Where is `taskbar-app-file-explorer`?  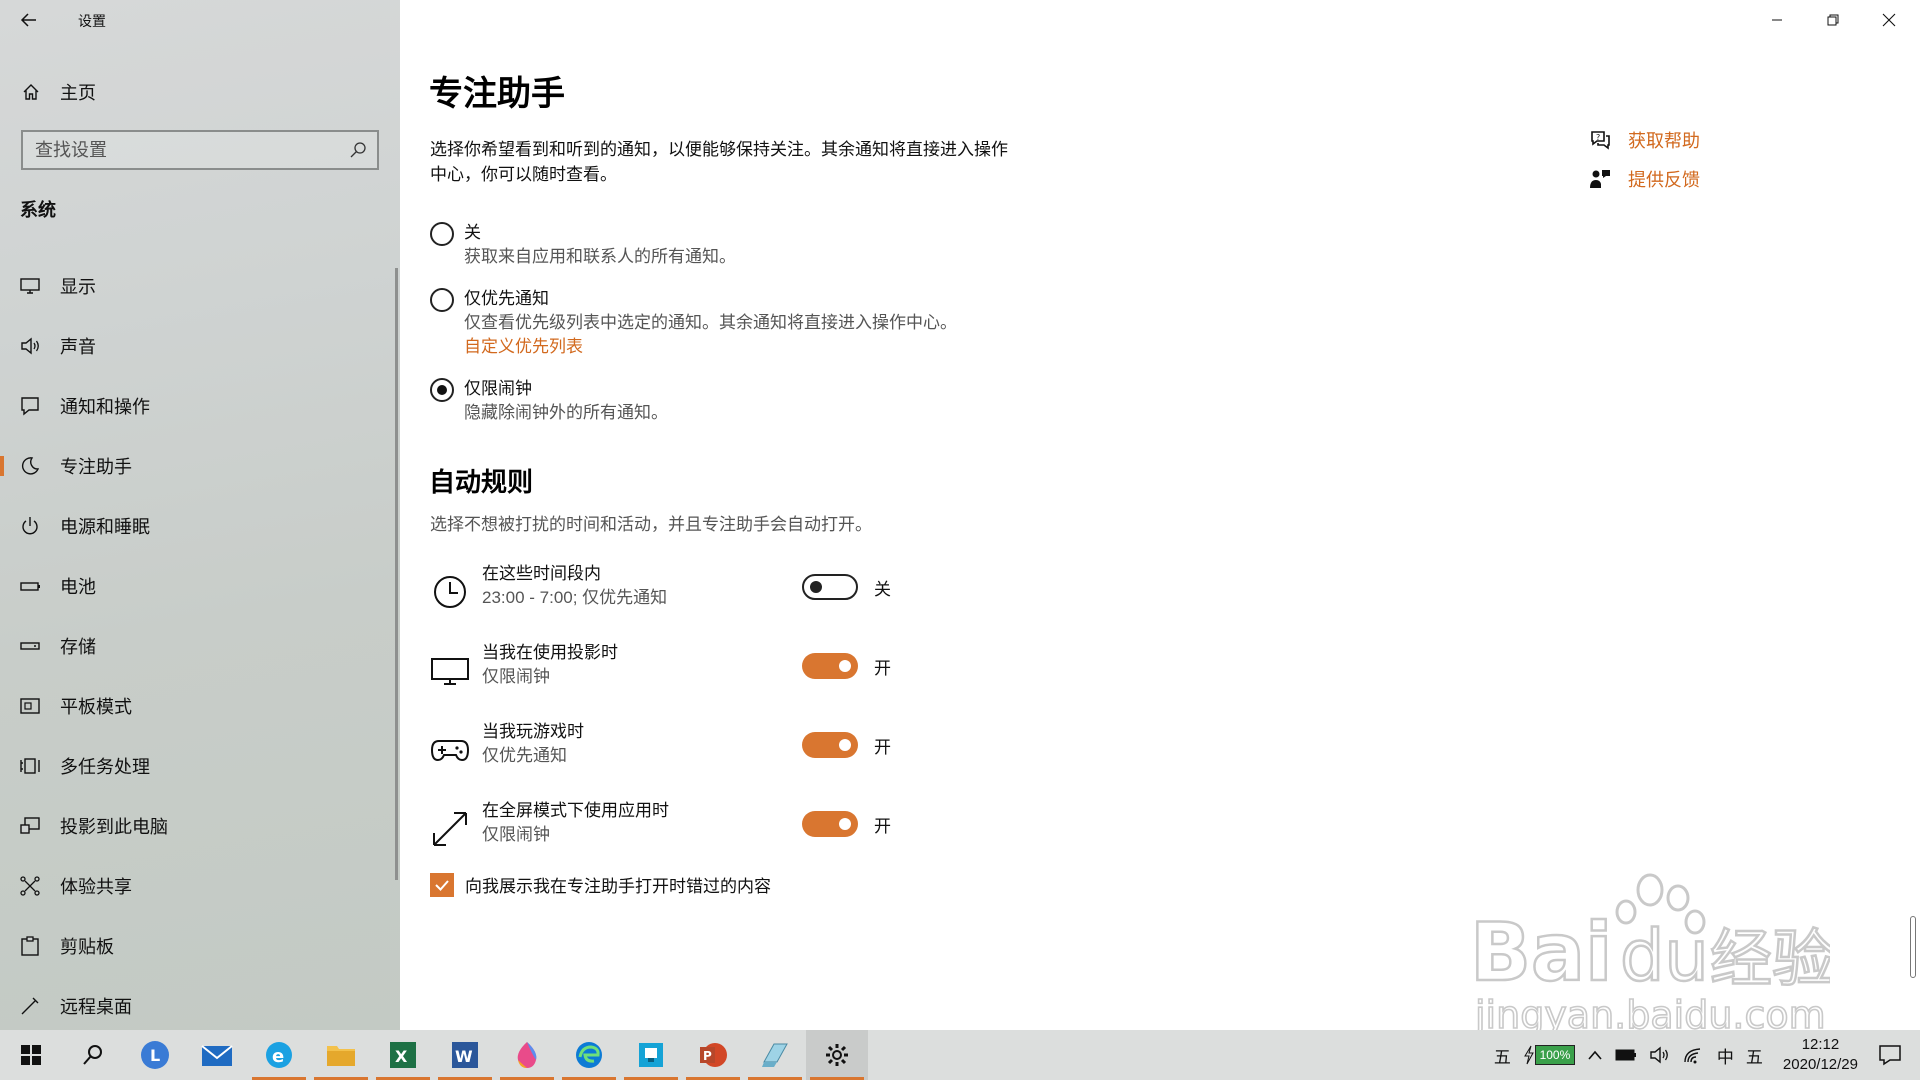
taskbar-app-file-explorer is located at coordinates (341, 1055).